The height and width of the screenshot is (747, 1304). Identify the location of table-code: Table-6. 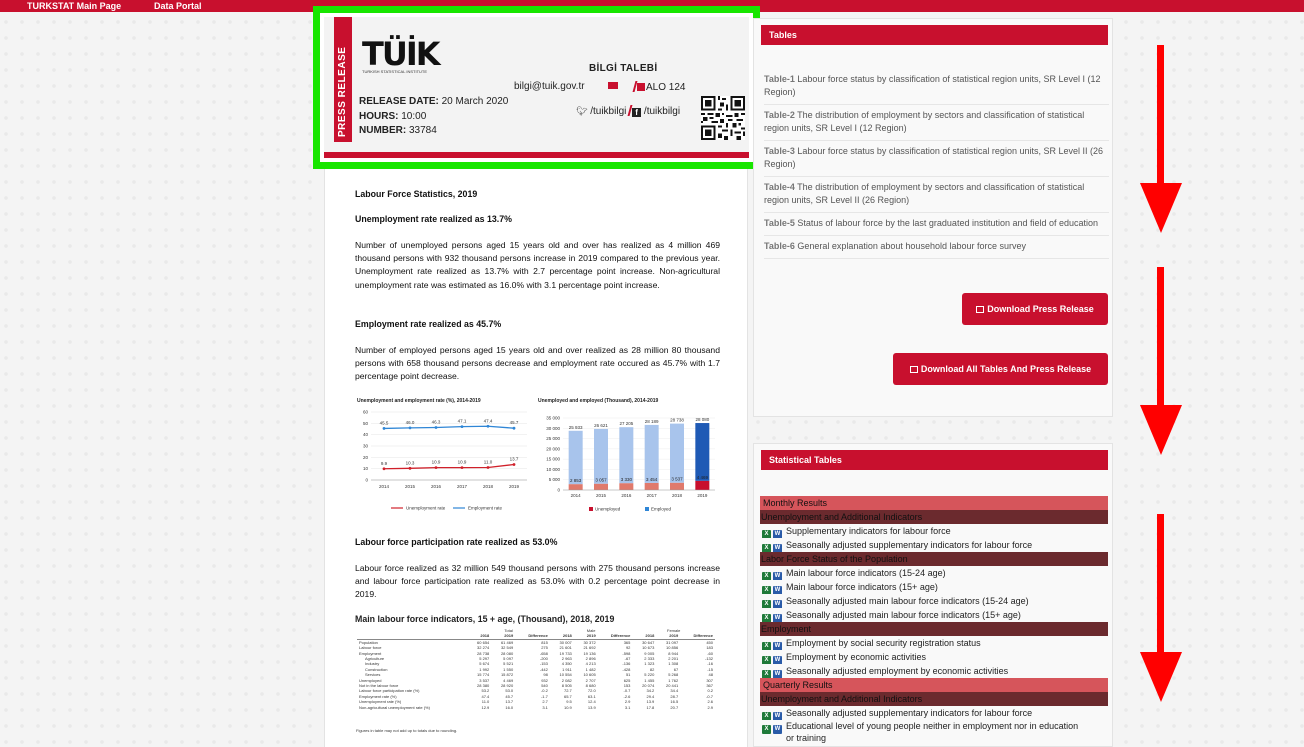
(779, 246).